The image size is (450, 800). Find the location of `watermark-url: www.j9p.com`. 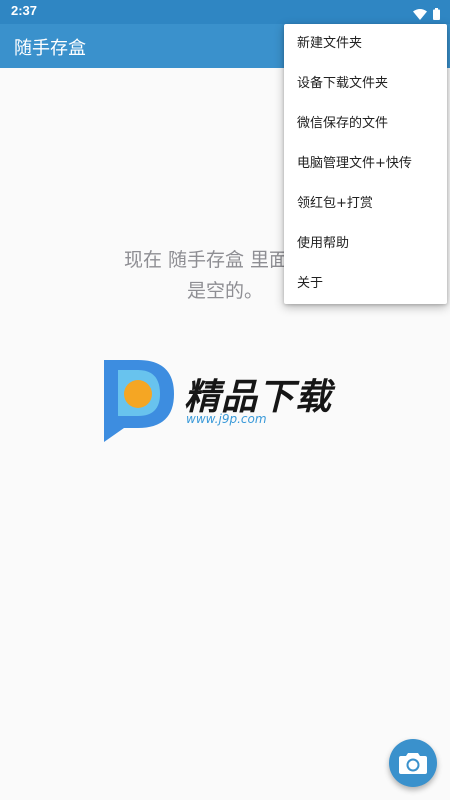

watermark-url: www.j9p.com is located at coordinates (226, 419).